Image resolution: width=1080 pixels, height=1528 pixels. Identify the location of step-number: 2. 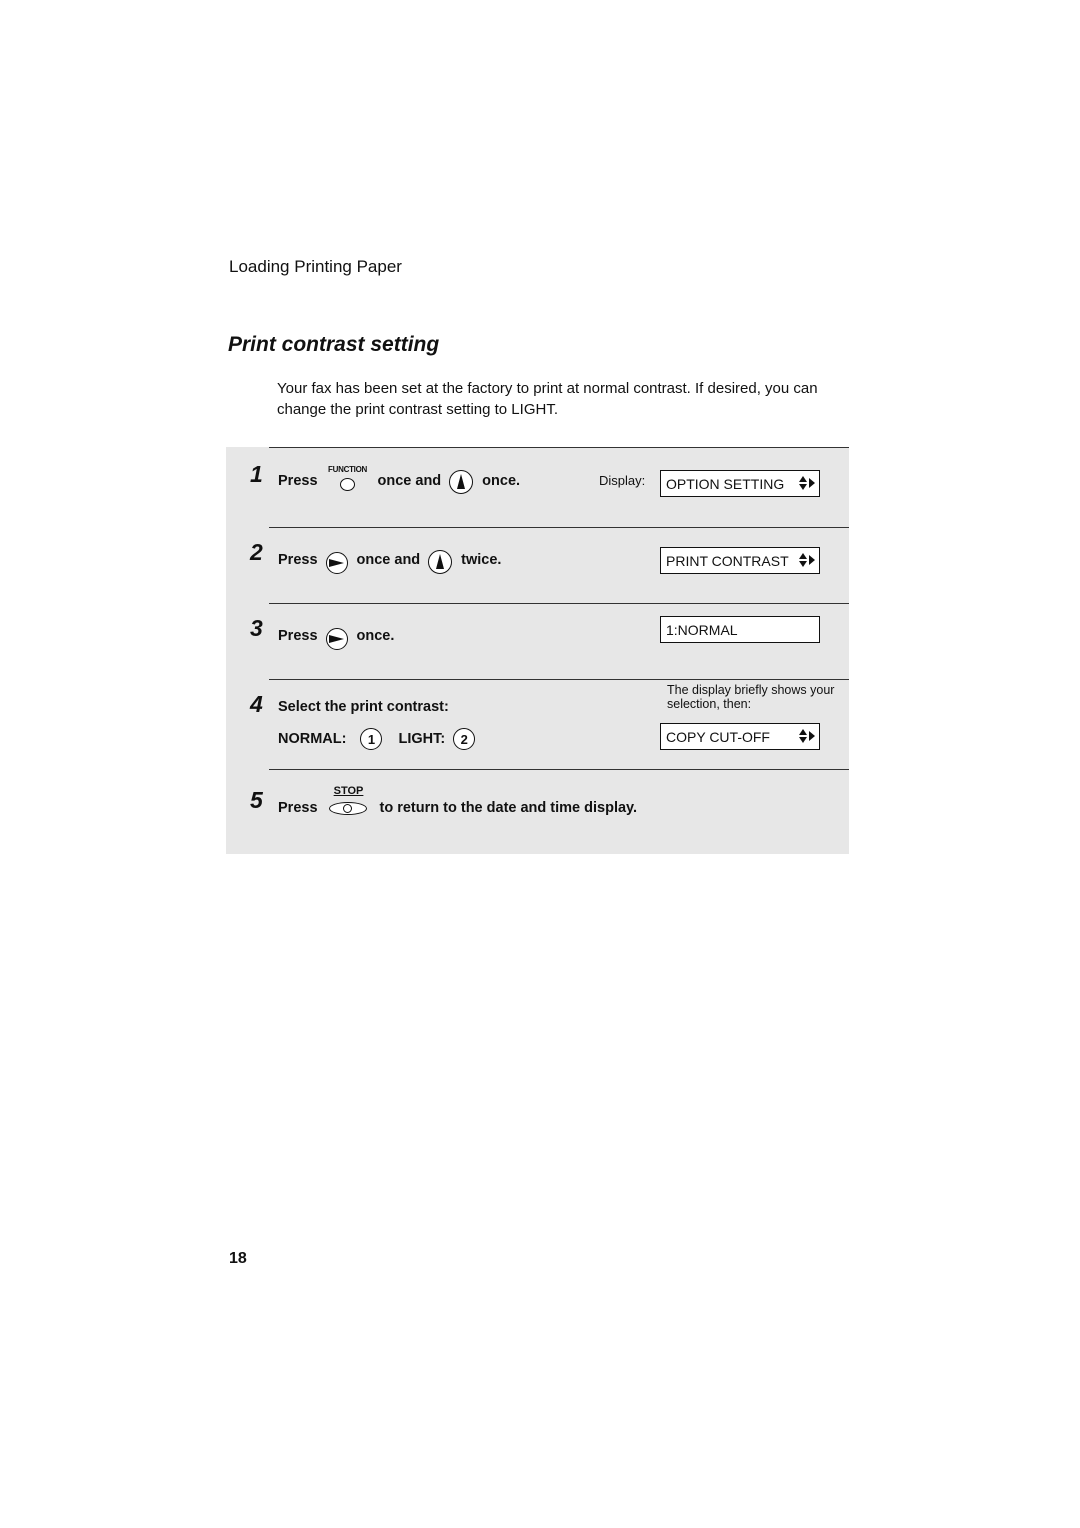
(256, 552).